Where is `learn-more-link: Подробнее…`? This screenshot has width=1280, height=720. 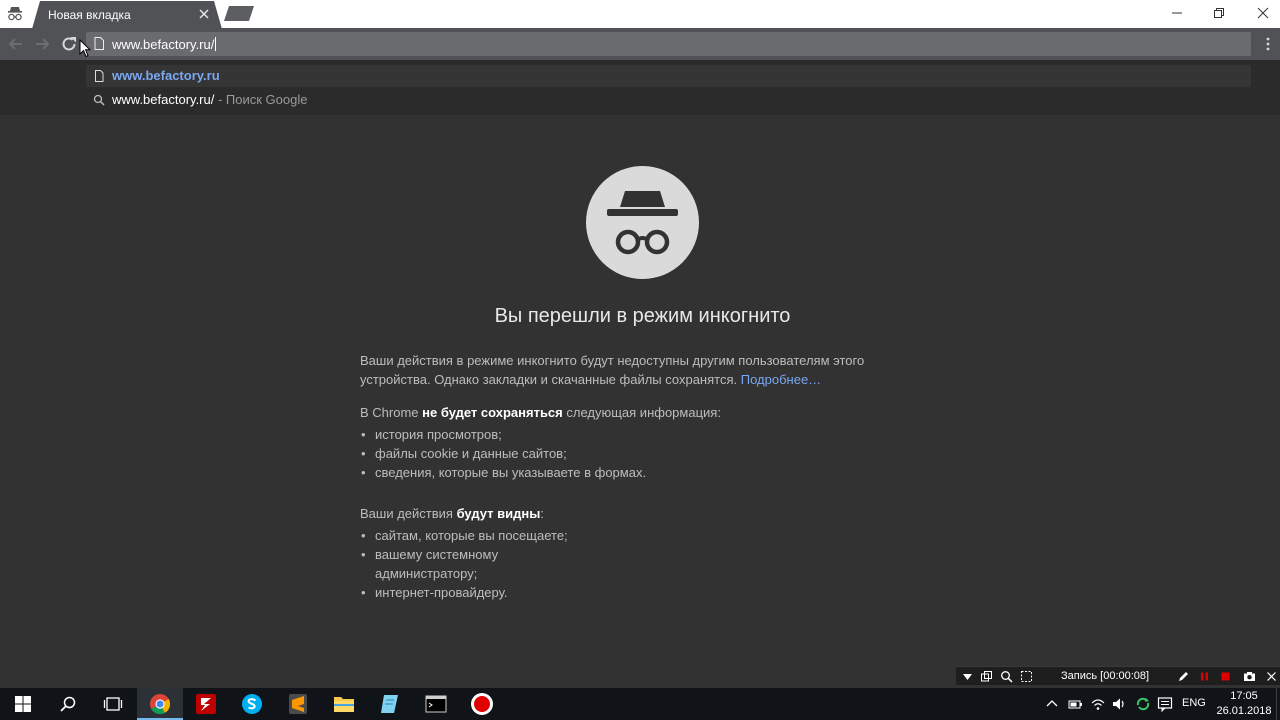
learn-more-link: Подробнее… is located at coordinates (781, 379).